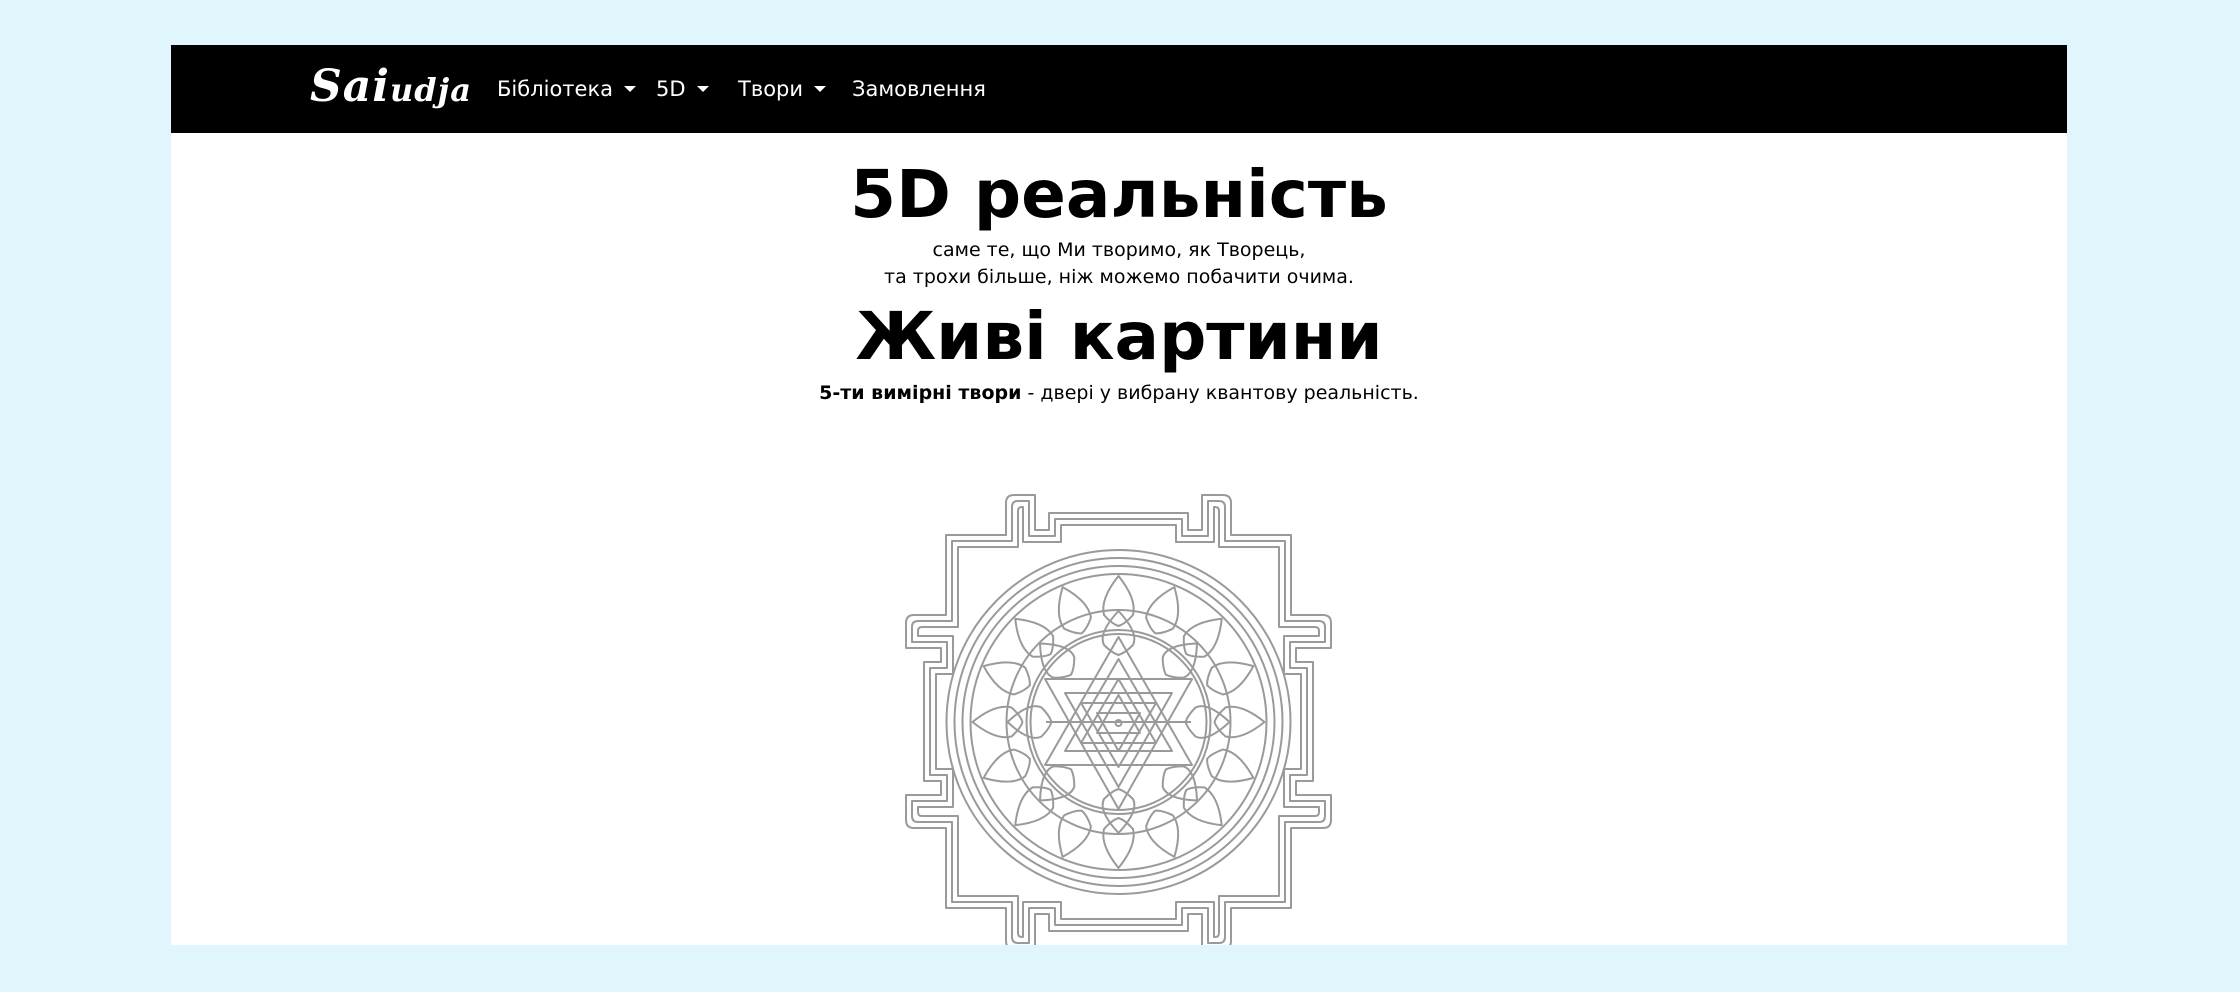  Describe the element at coordinates (555, 89) in the screenshot. I see `nav-item-label: Бібліотека` at that location.